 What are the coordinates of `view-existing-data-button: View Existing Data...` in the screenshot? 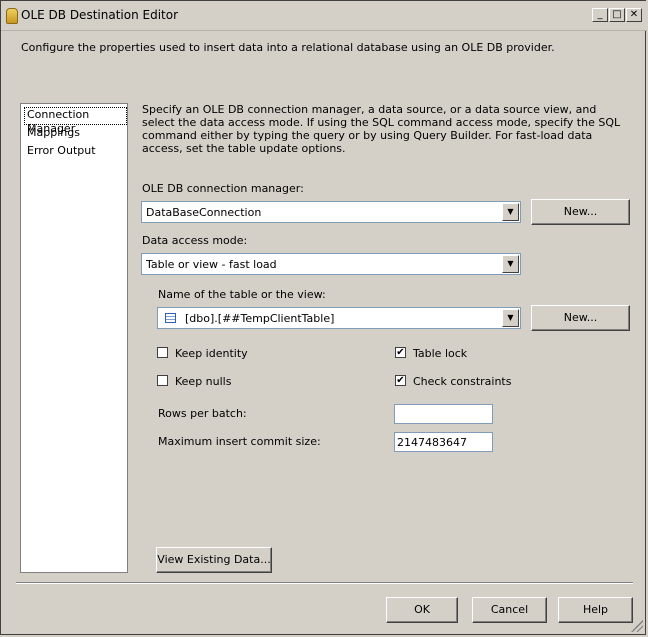 It's located at (214, 560).